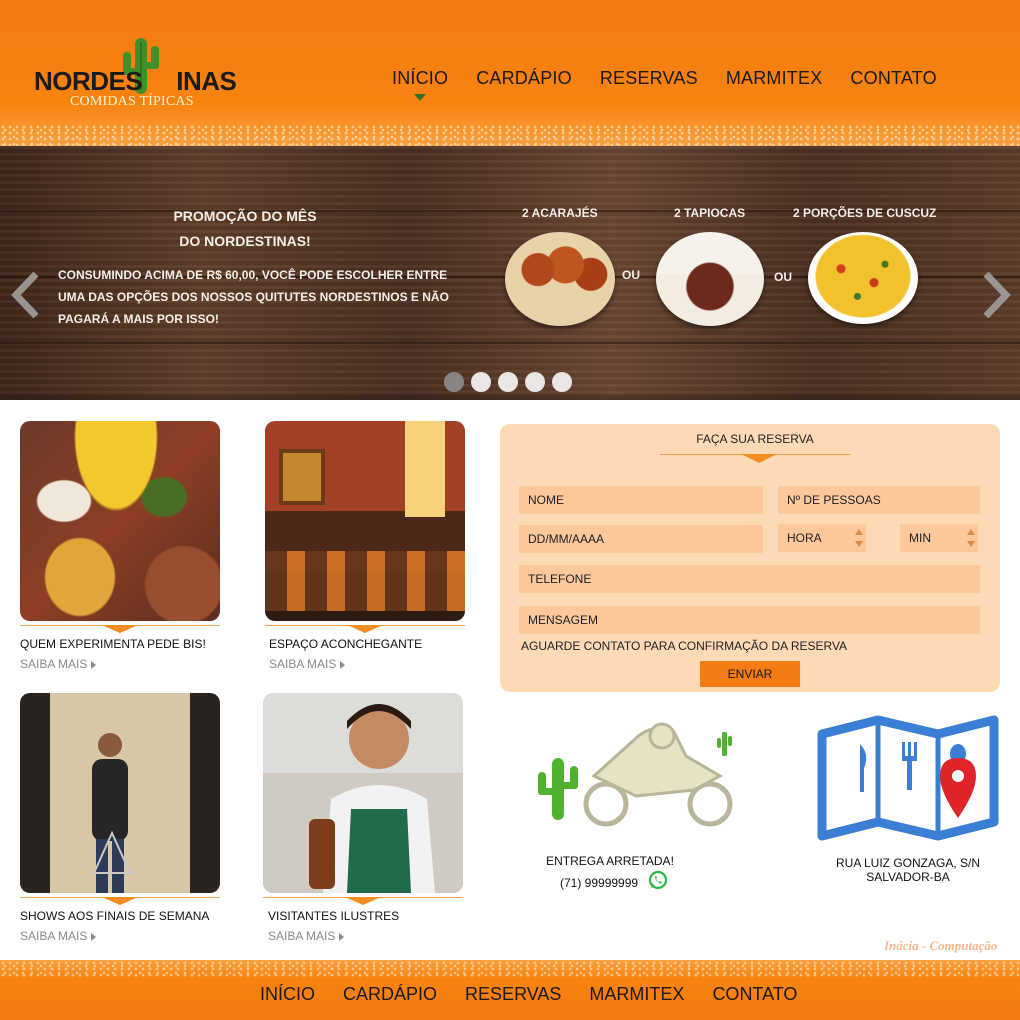 The image size is (1020, 1020). What do you see at coordinates (365, 581) in the screenshot?
I see `tables` at bounding box center [365, 581].